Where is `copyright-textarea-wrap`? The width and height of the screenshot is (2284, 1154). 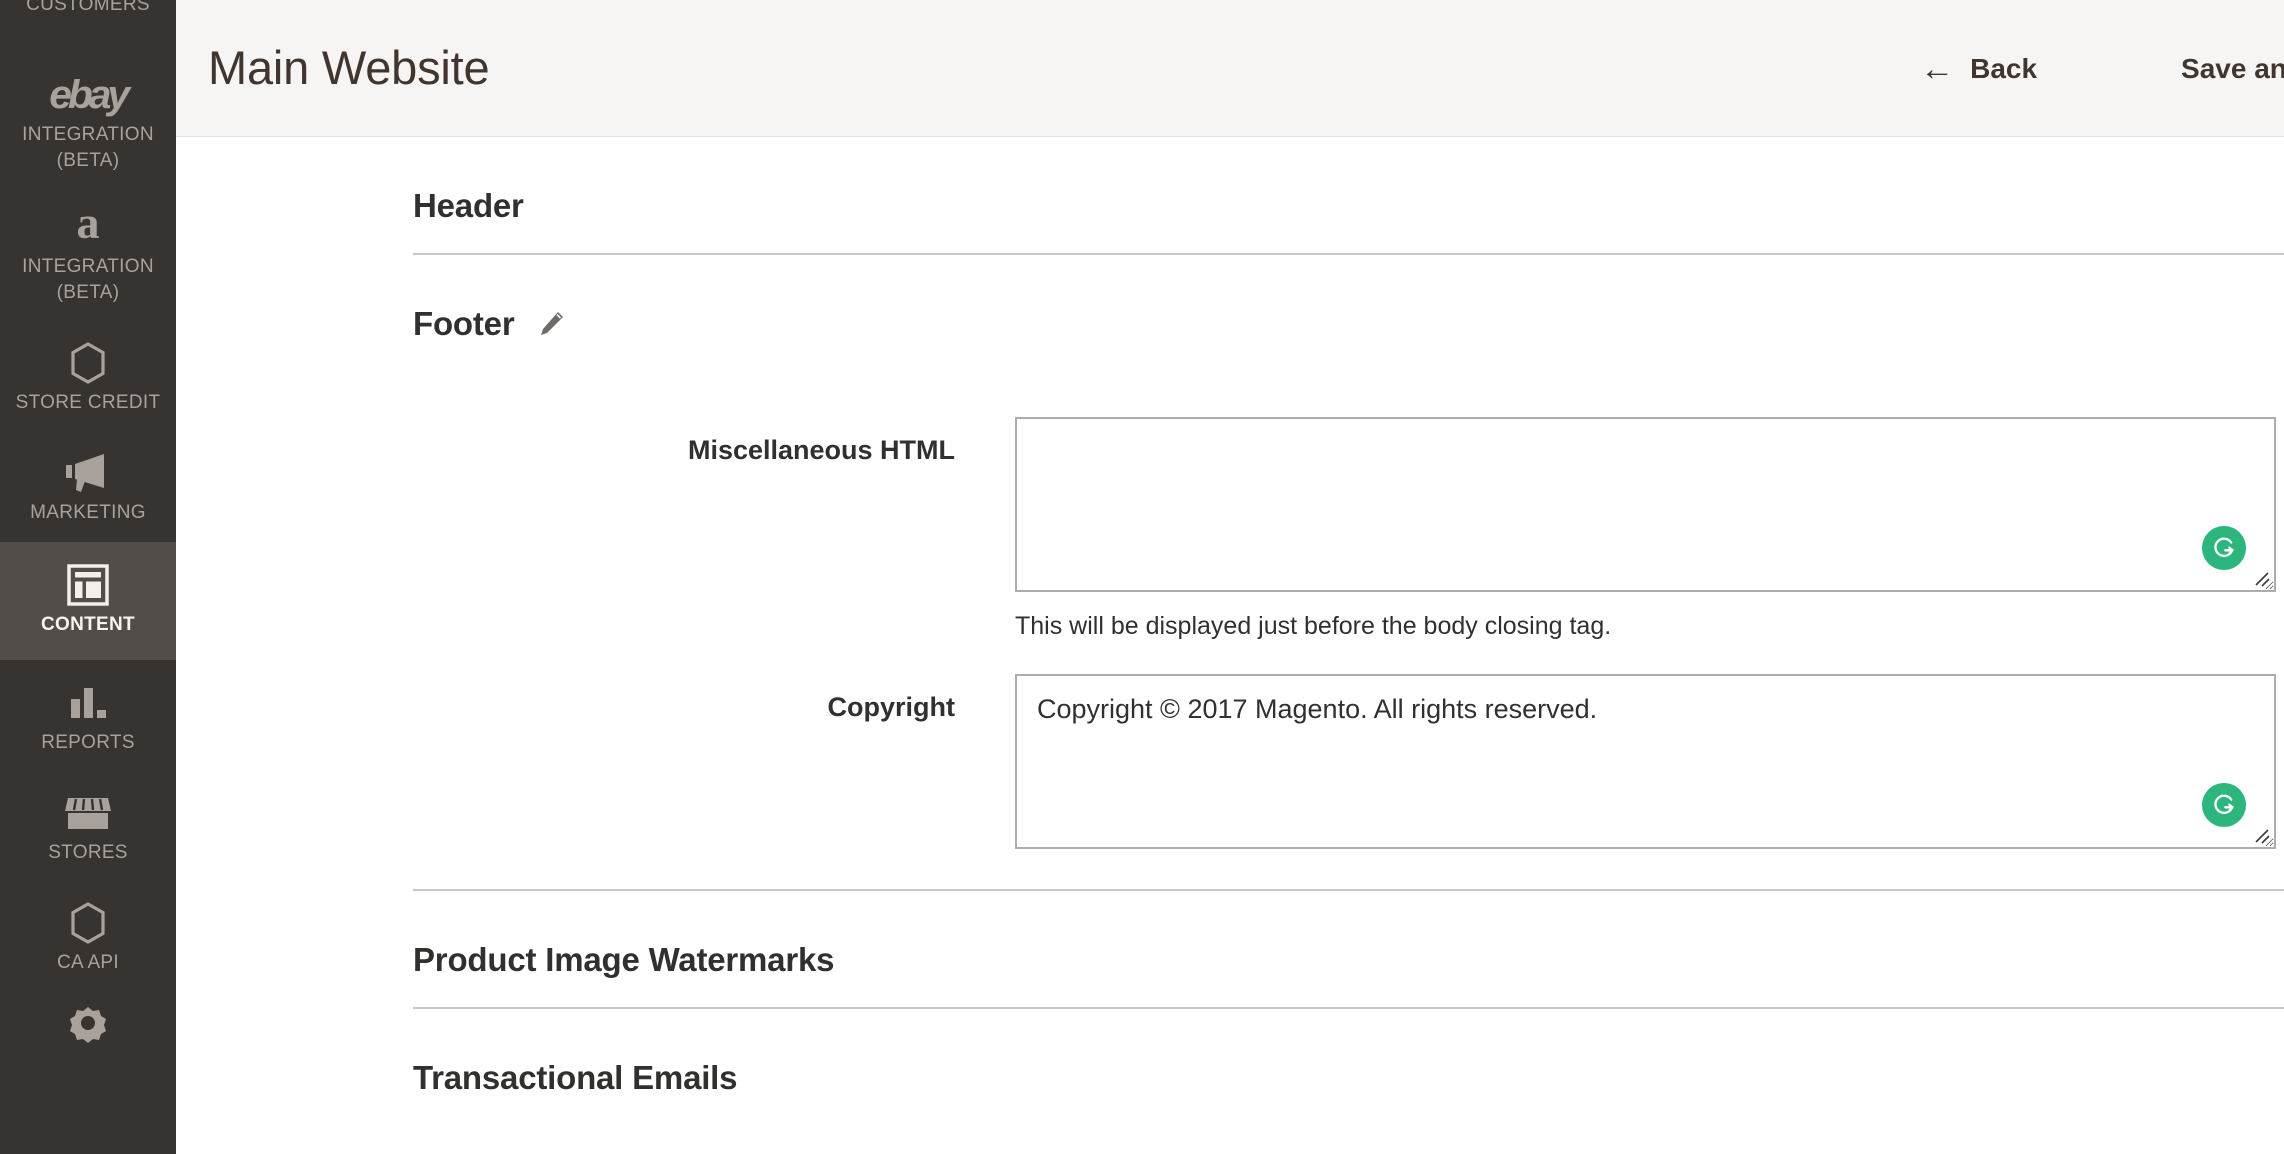
copyright-textarea-wrap is located at coordinates (1645, 761).